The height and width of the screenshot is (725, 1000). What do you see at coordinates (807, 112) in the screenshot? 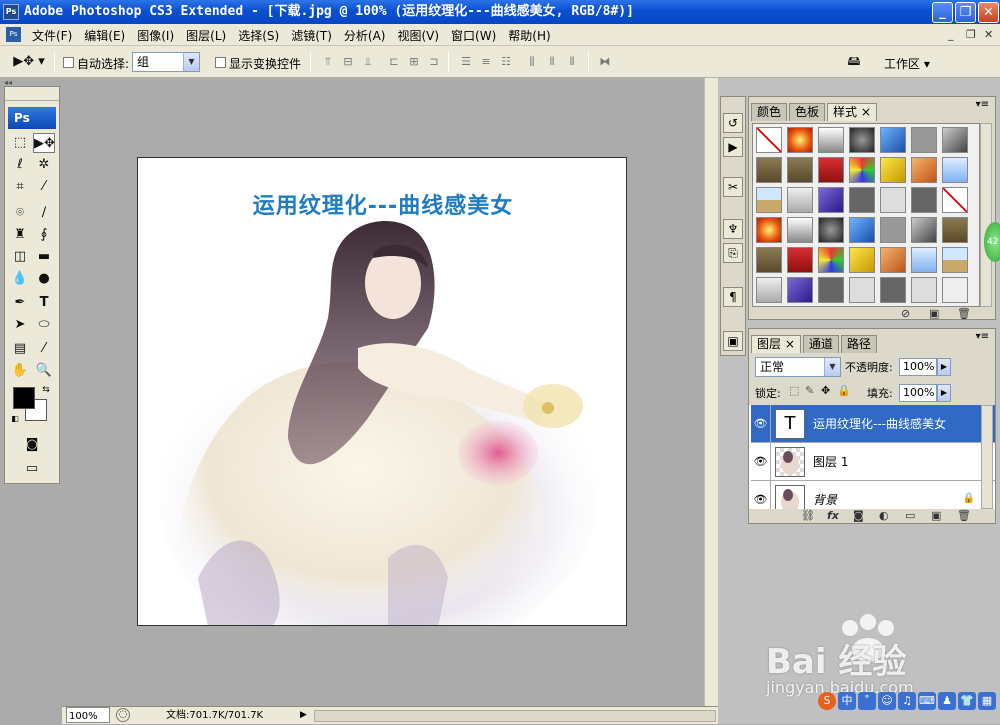
I see `tab-swatches: 色板` at bounding box center [807, 112].